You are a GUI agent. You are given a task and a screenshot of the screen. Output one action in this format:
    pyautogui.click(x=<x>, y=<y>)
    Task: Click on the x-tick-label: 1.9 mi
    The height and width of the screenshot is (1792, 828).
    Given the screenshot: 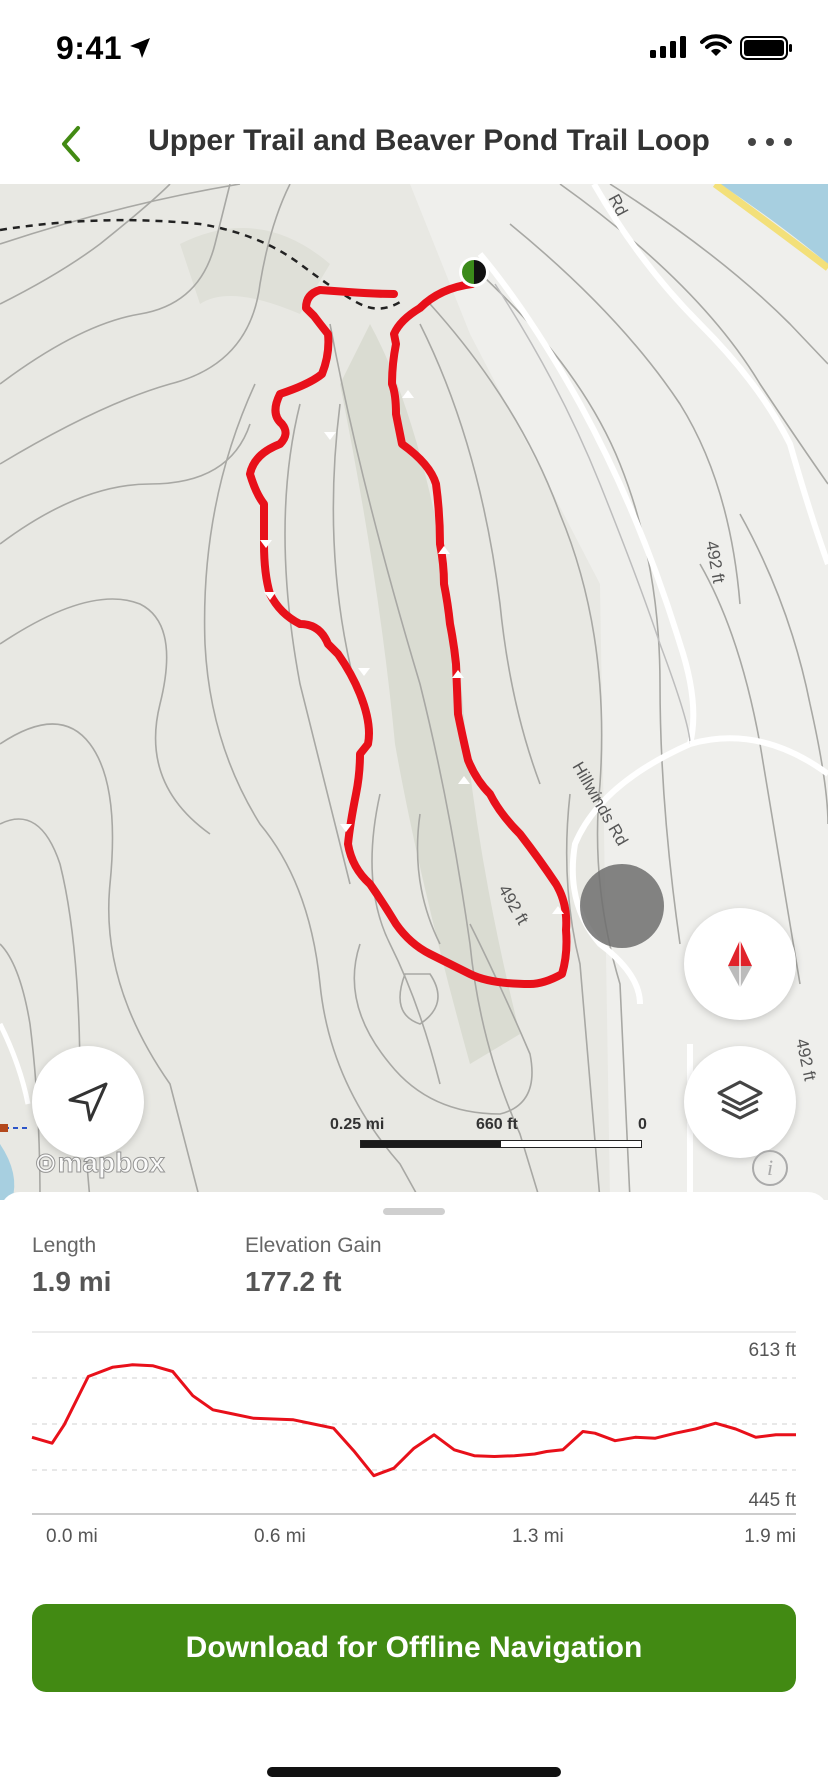 What is the action you would take?
    pyautogui.click(x=770, y=1534)
    